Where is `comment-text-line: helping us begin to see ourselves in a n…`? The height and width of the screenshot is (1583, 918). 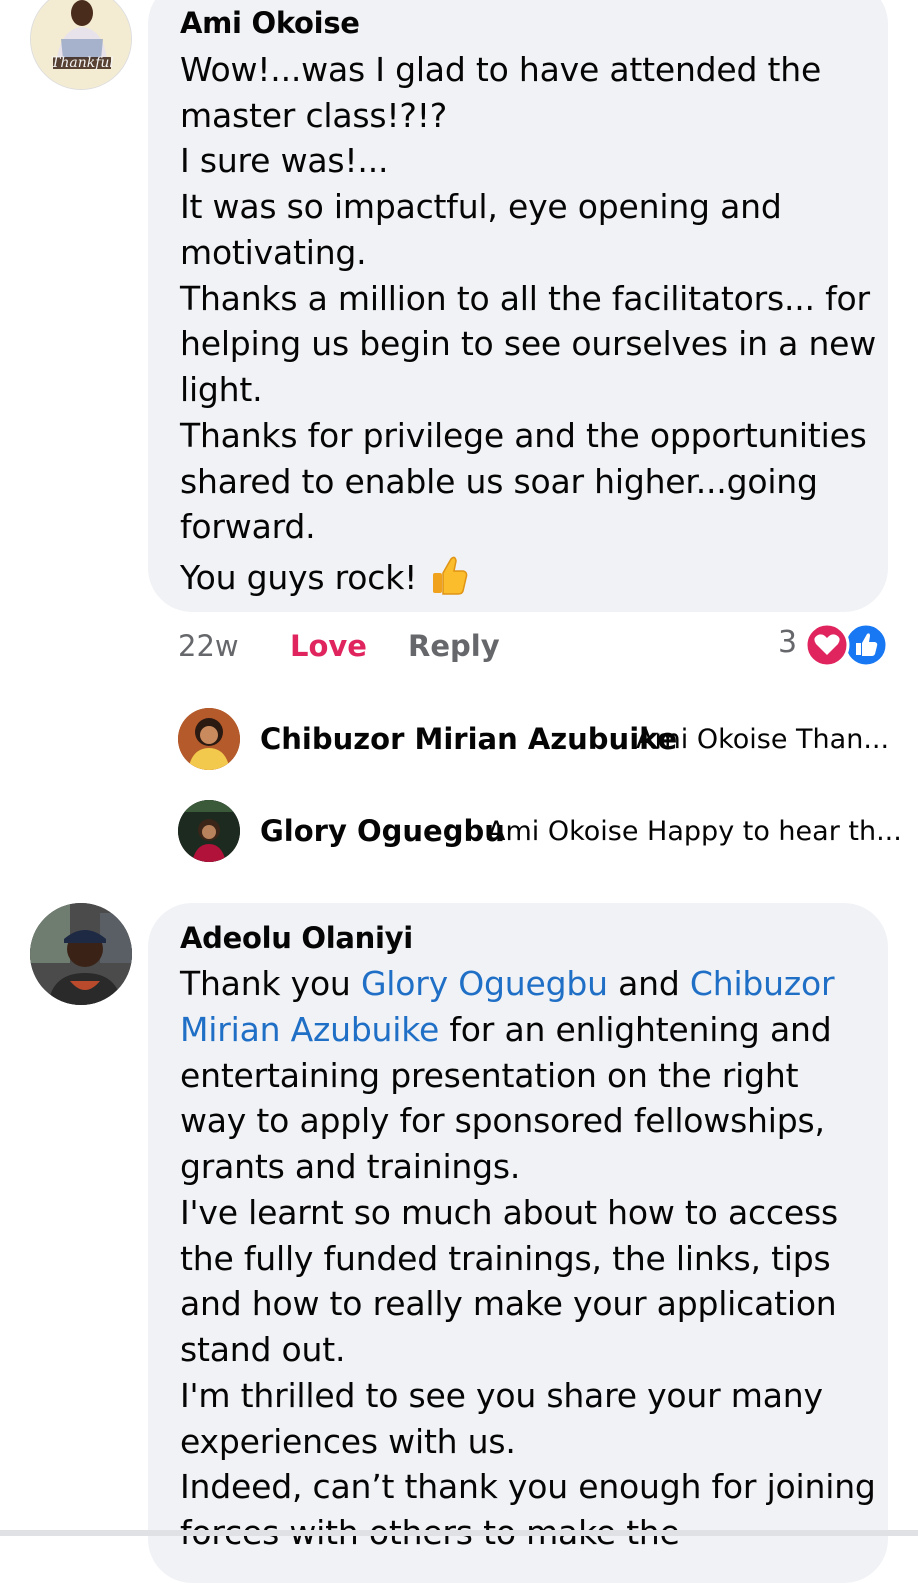 comment-text-line: helping us begin to see ourselves in a n… is located at coordinates (528, 343).